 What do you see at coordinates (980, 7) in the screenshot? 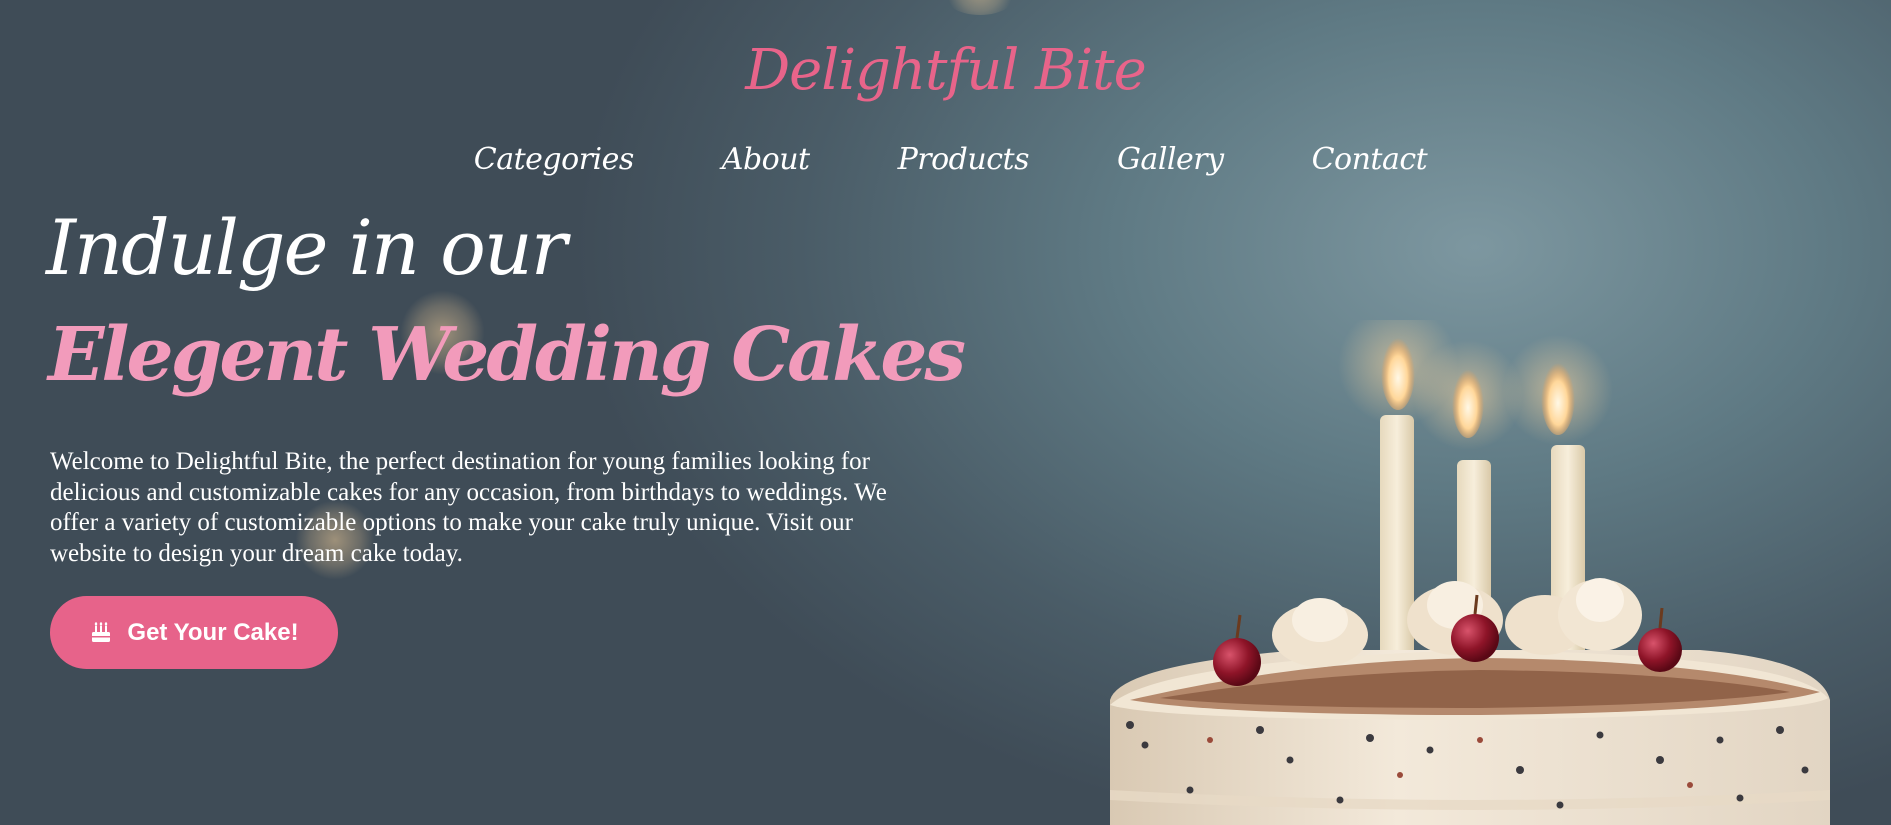
I see `bokeh-light` at bounding box center [980, 7].